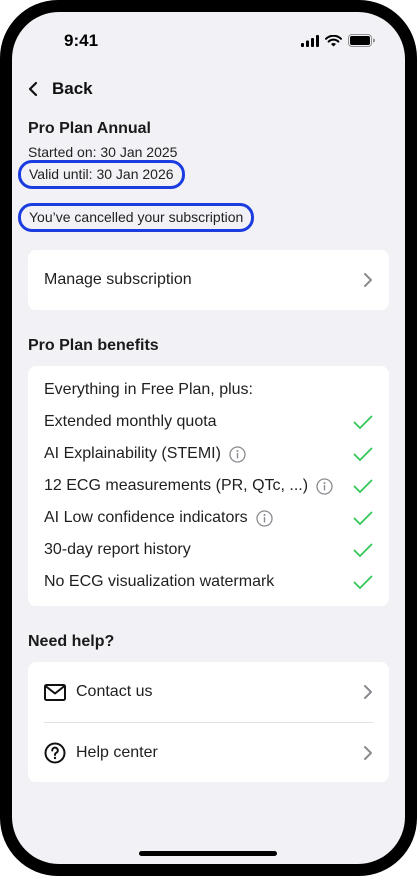  I want to click on question-circle-icon, so click(55, 753).